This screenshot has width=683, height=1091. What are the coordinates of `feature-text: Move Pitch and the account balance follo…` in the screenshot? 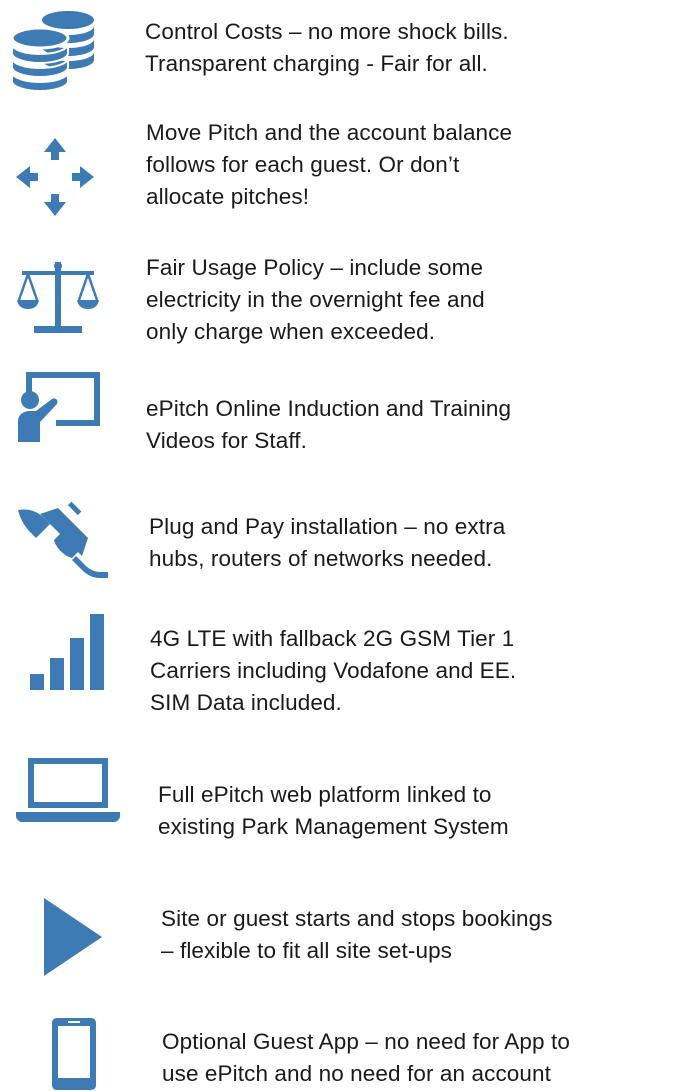 It's located at (329, 165).